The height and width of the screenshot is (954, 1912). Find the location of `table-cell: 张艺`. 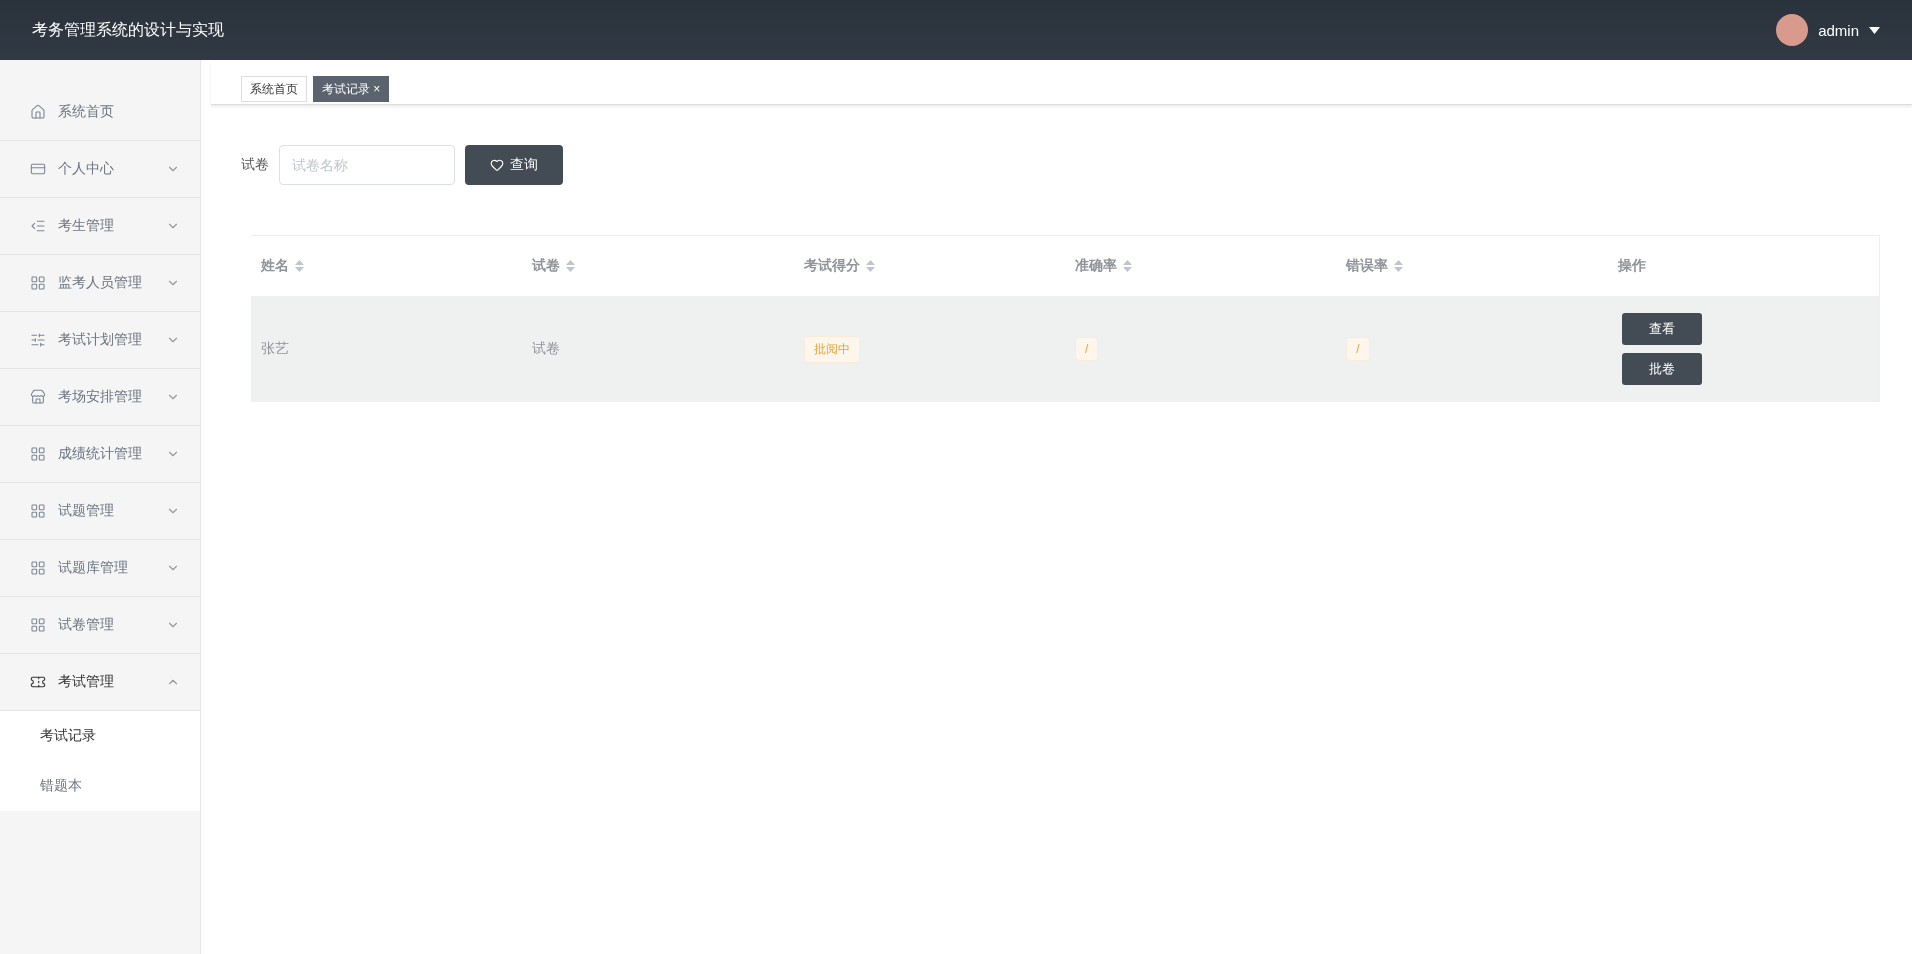

table-cell: 张艺 is located at coordinates (275, 349).